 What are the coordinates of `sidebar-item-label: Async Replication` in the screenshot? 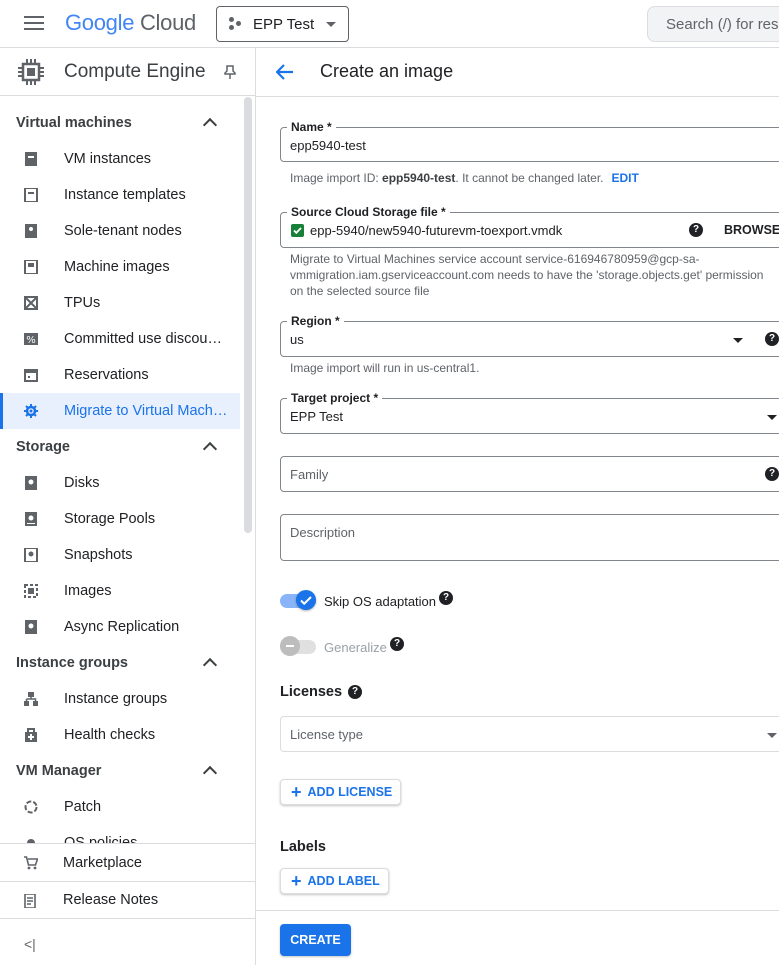 It's located at (122, 627).